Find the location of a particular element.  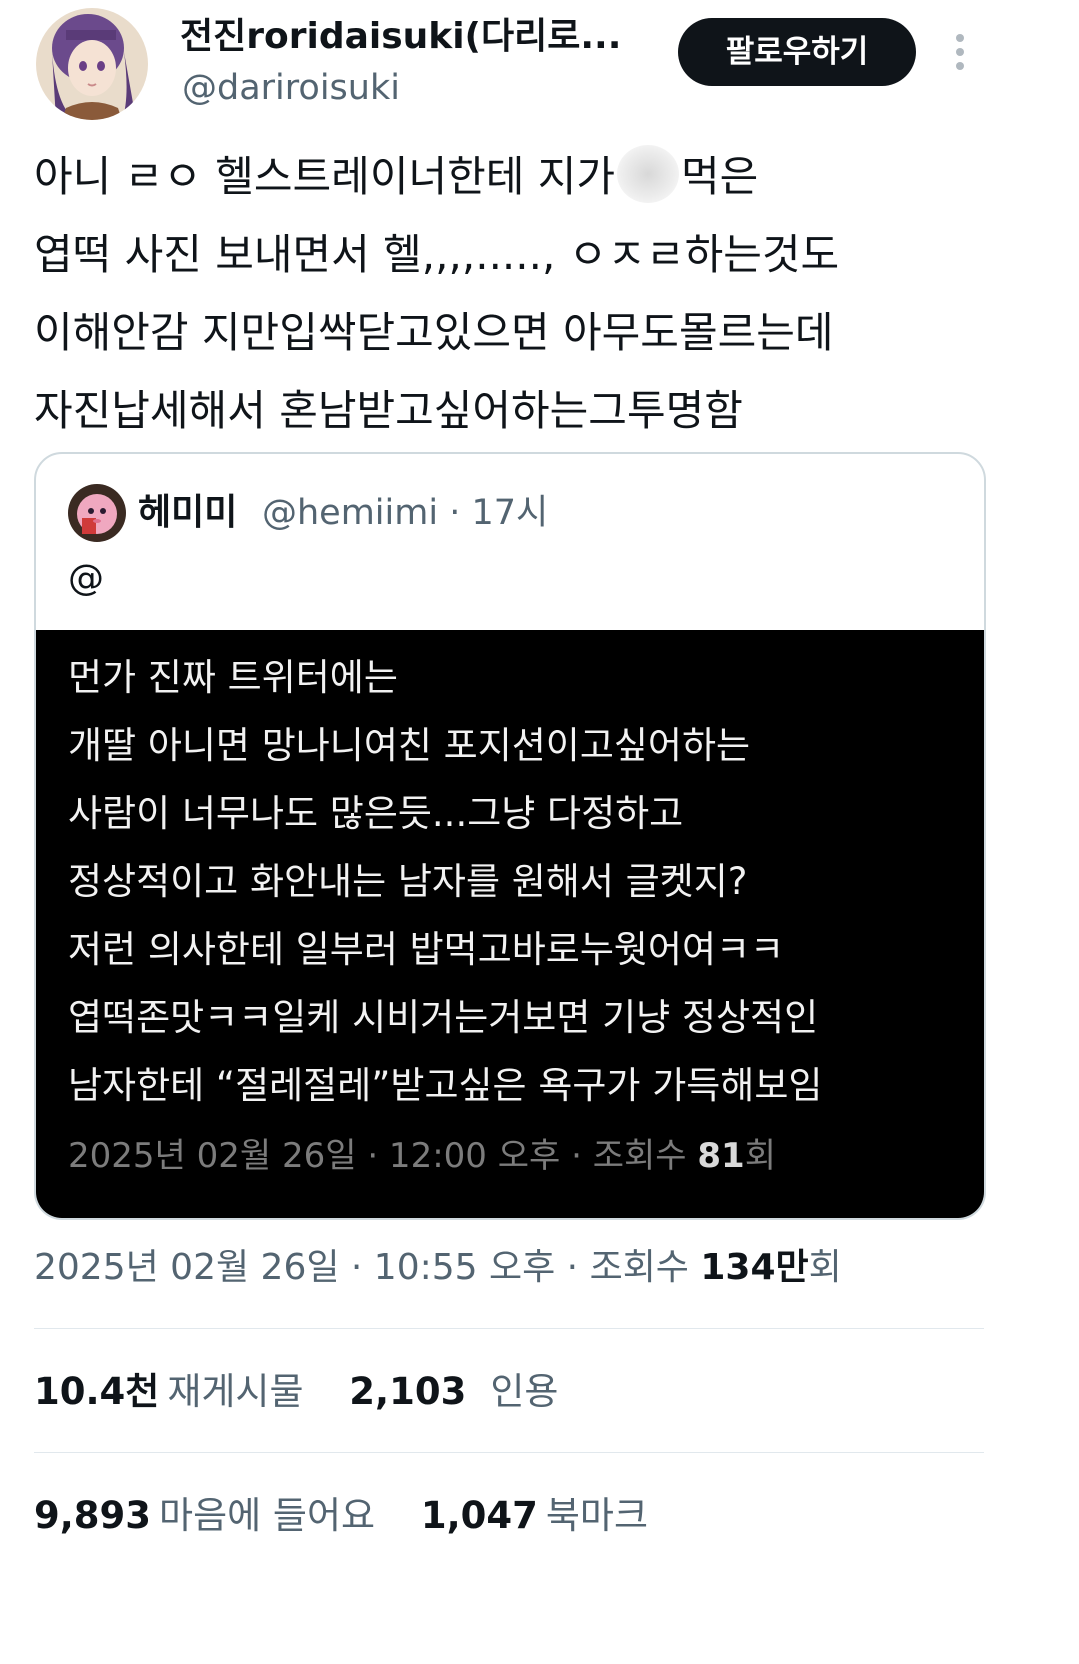

tweet-line: 이해안감 지만입싹닫고있으면 아무도몰르는데 is located at coordinates (434, 332).